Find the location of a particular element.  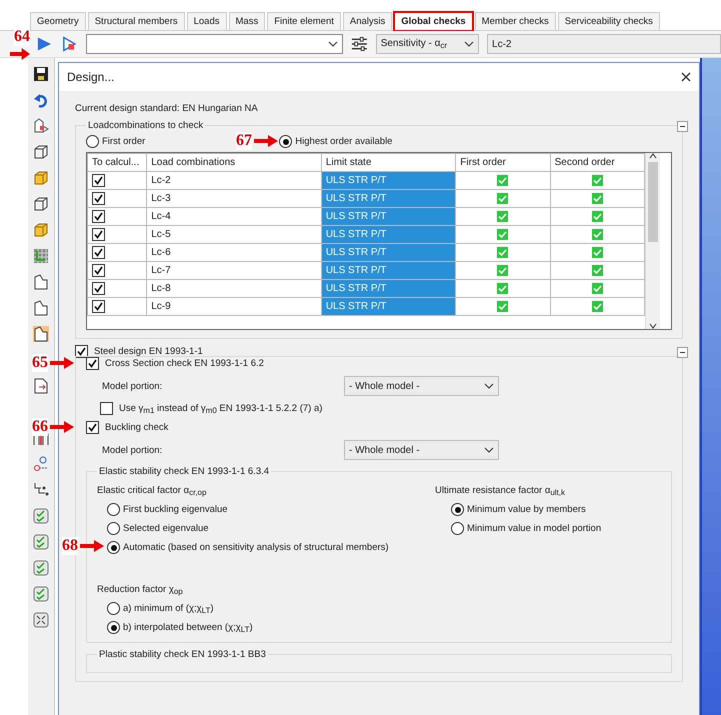

table-cell: Lc-2 is located at coordinates (234, 181).